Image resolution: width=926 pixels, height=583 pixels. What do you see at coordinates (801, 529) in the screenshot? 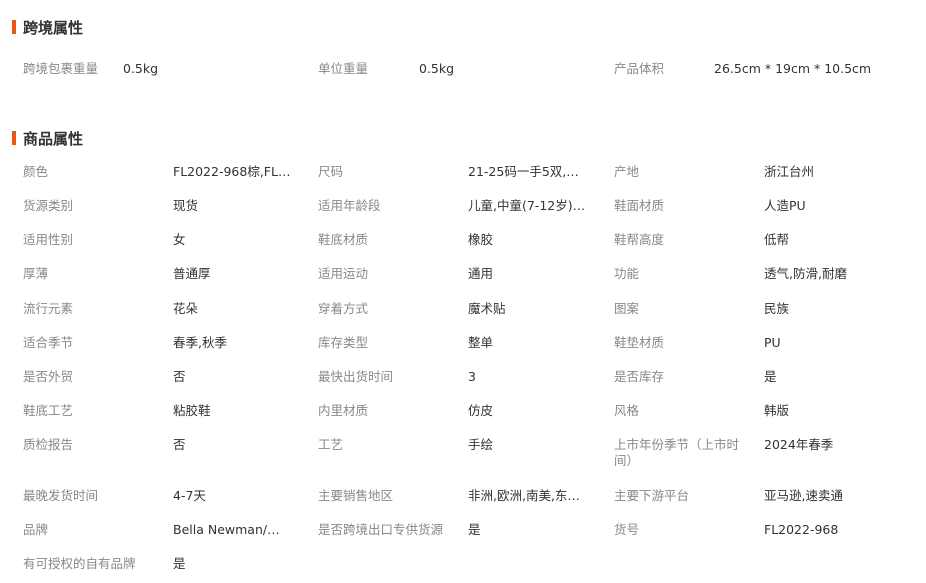
I see `product-attr-value: FL2022-968` at bounding box center [801, 529].